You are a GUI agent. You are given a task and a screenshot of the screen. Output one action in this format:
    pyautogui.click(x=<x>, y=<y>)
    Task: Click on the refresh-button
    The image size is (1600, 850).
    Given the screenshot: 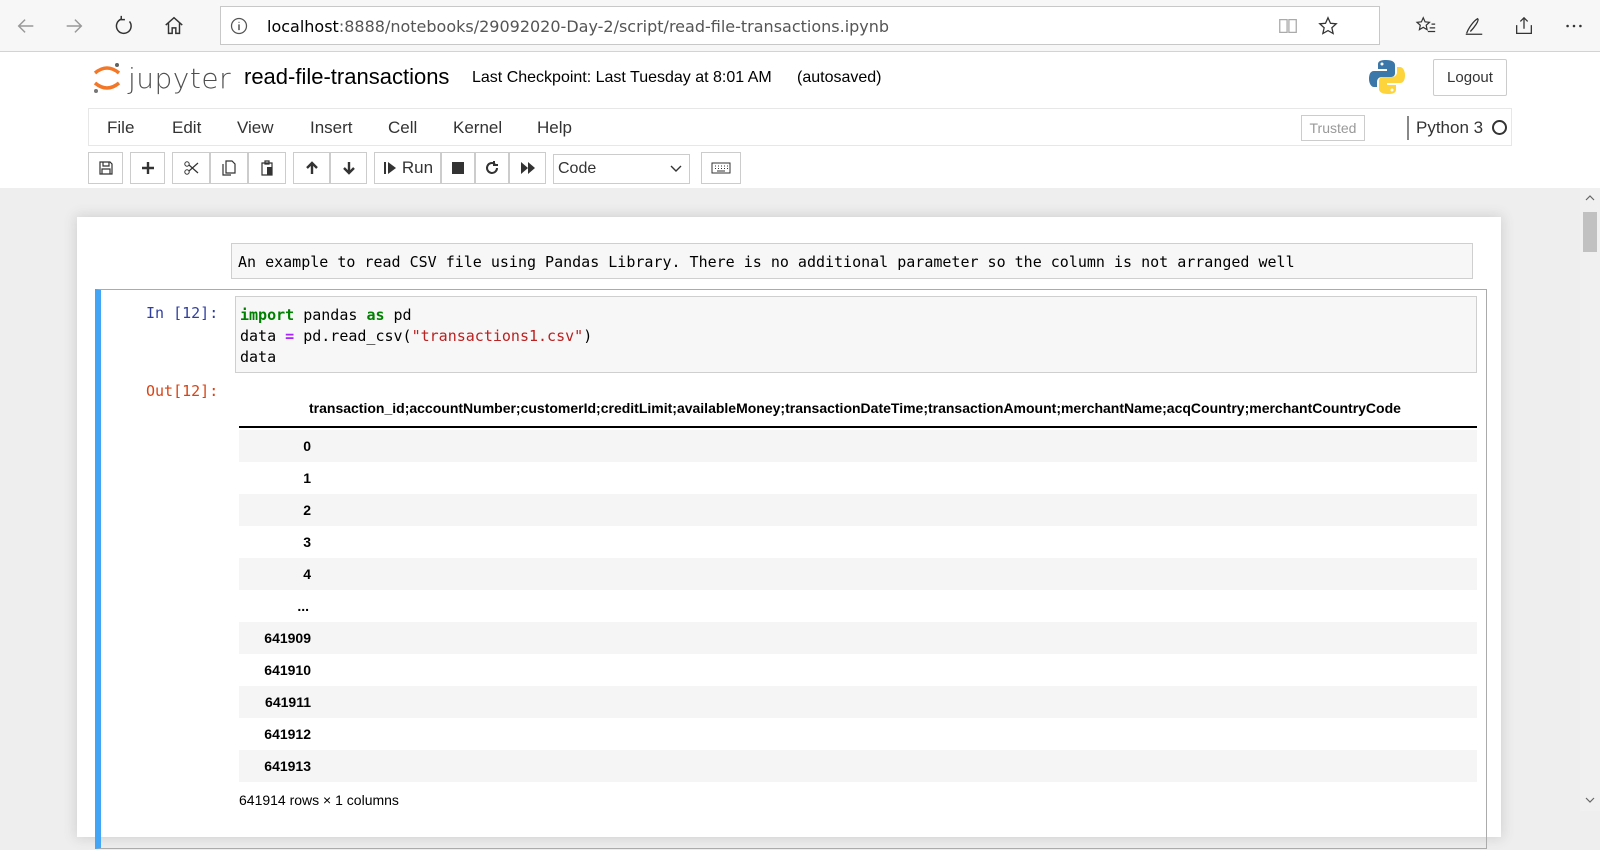 What is the action you would take?
    pyautogui.click(x=124, y=26)
    